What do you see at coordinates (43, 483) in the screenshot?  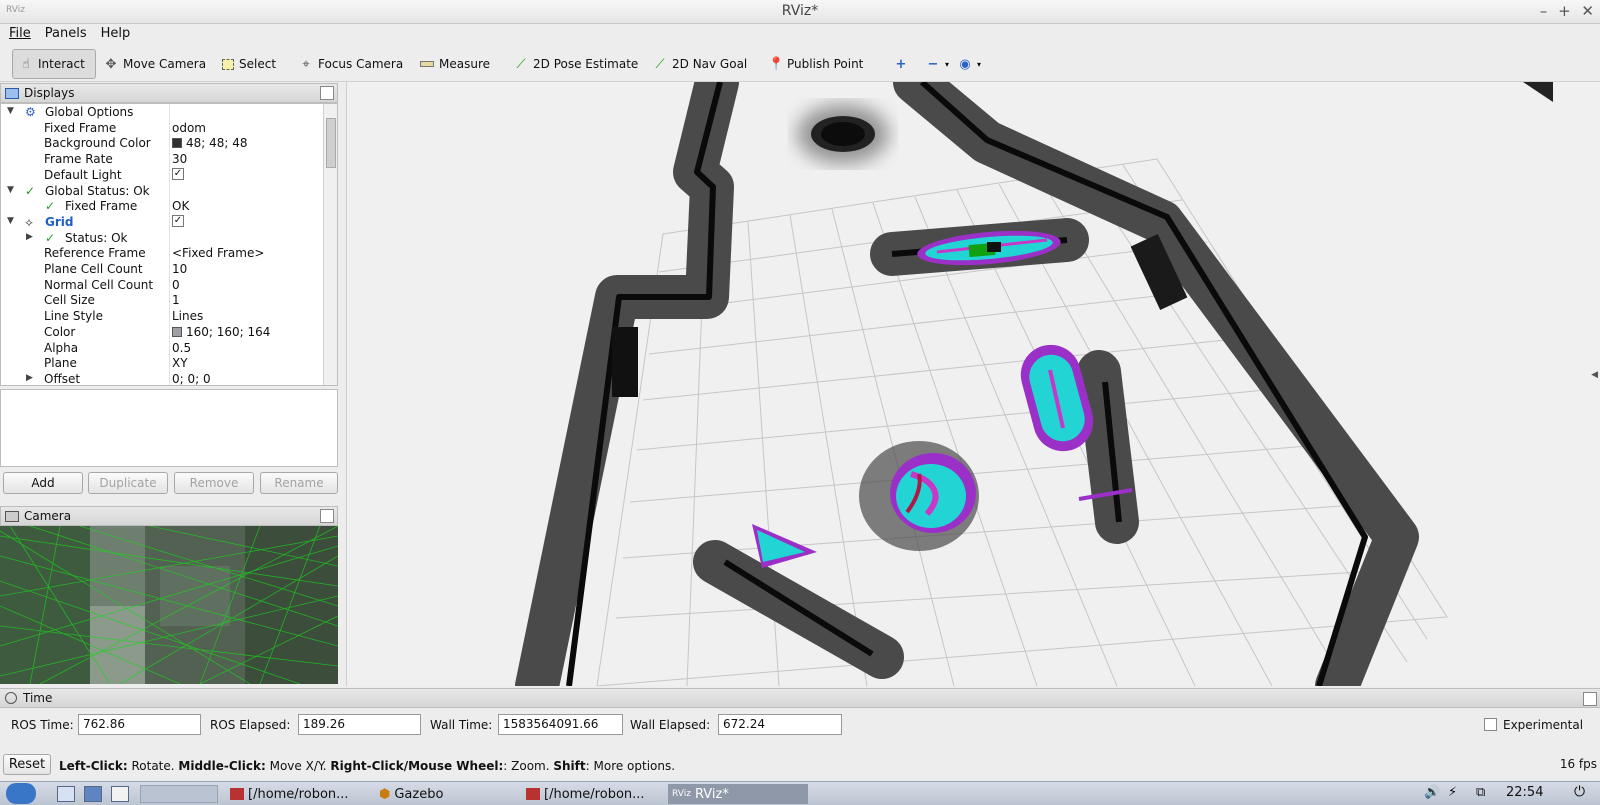 I see `add-button: Add` at bounding box center [43, 483].